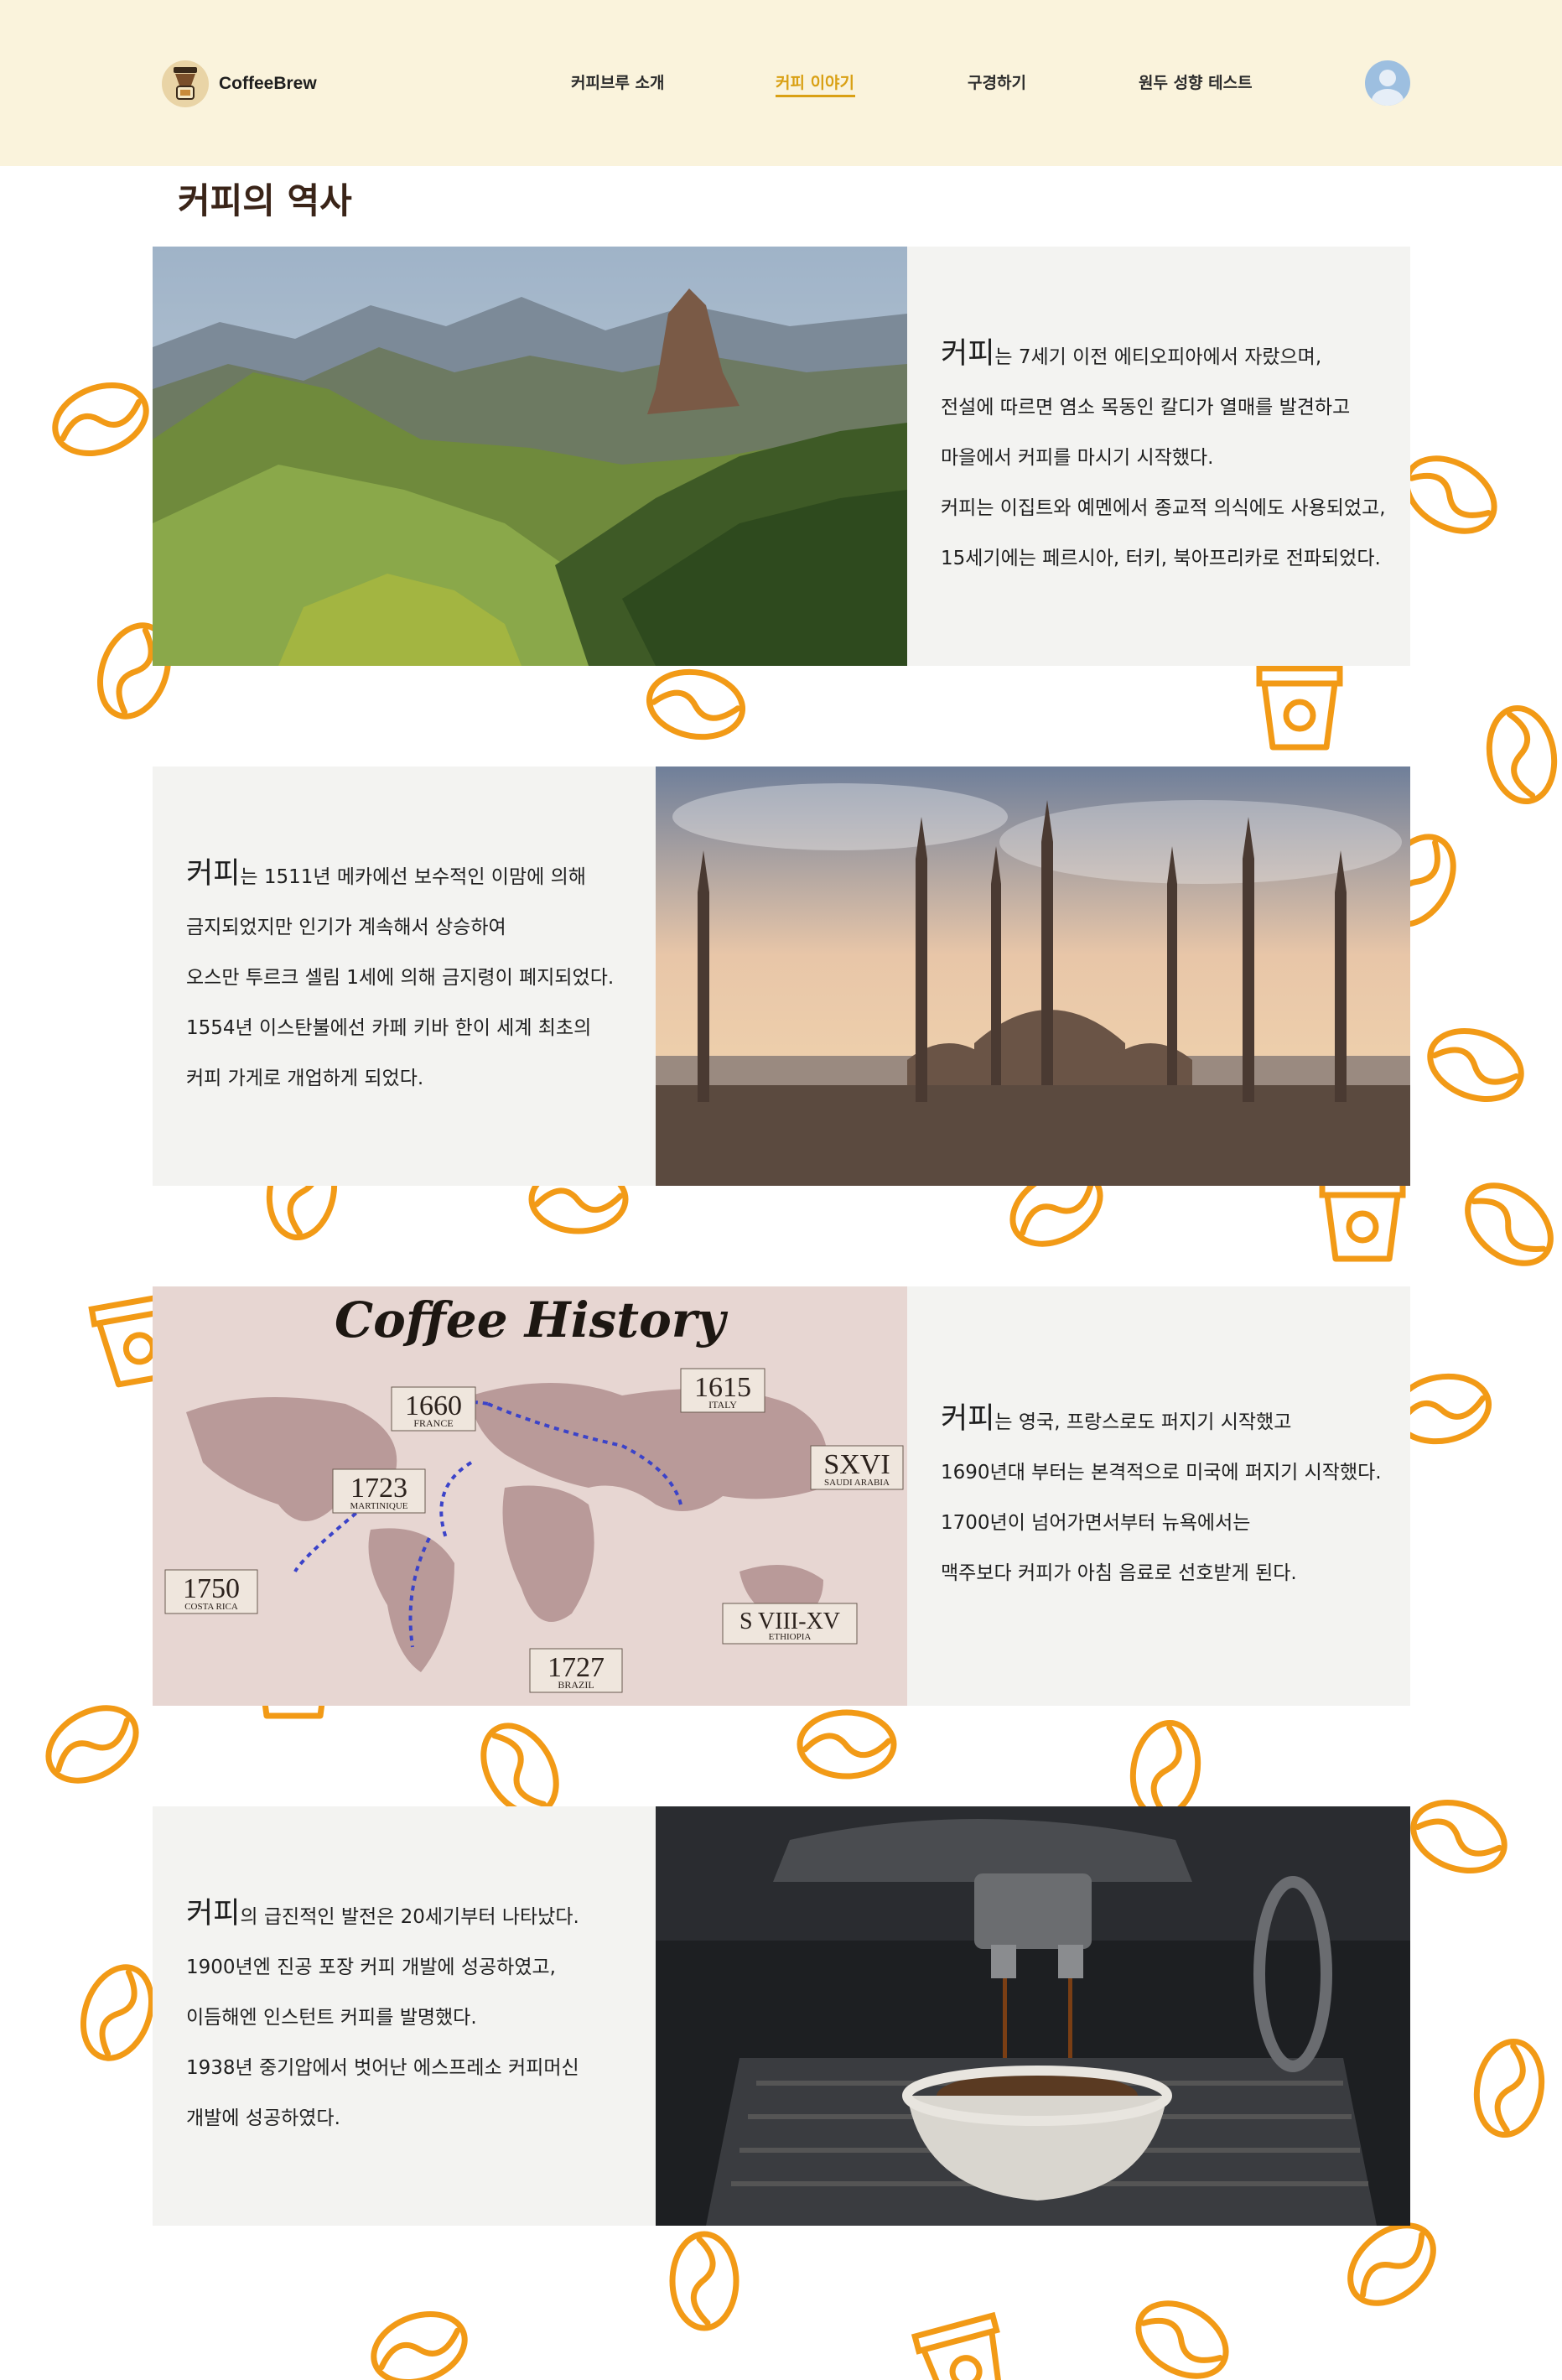 The height and width of the screenshot is (2380, 1562). What do you see at coordinates (1163, 508) in the screenshot?
I see `text-line: 커피는 이집트와 예멘에서 종교적 의식에도 사용되었고,` at bounding box center [1163, 508].